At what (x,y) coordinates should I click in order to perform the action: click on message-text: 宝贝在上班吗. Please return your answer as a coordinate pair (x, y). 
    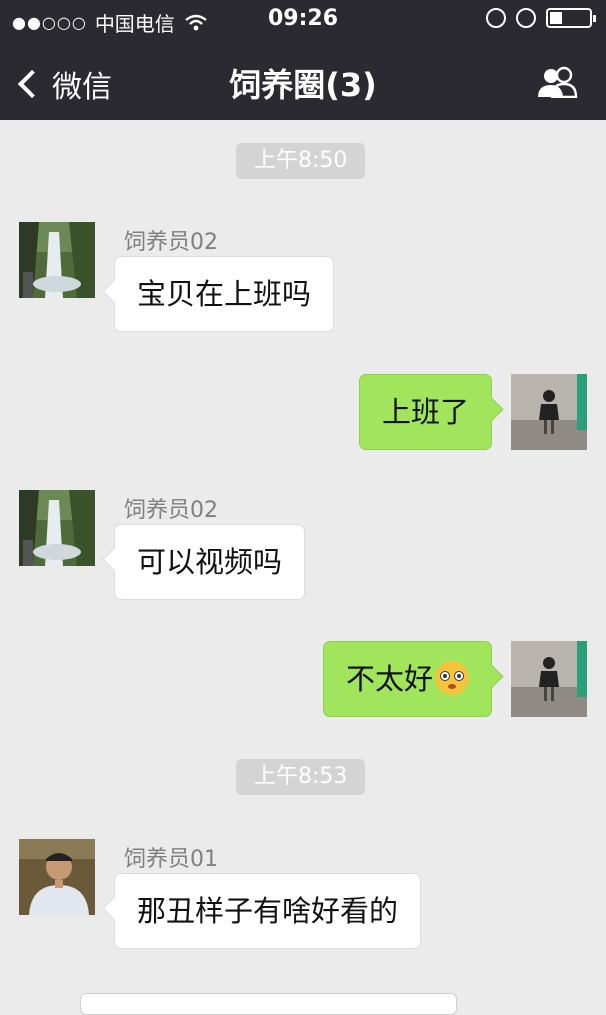
    Looking at the image, I should click on (224, 294).